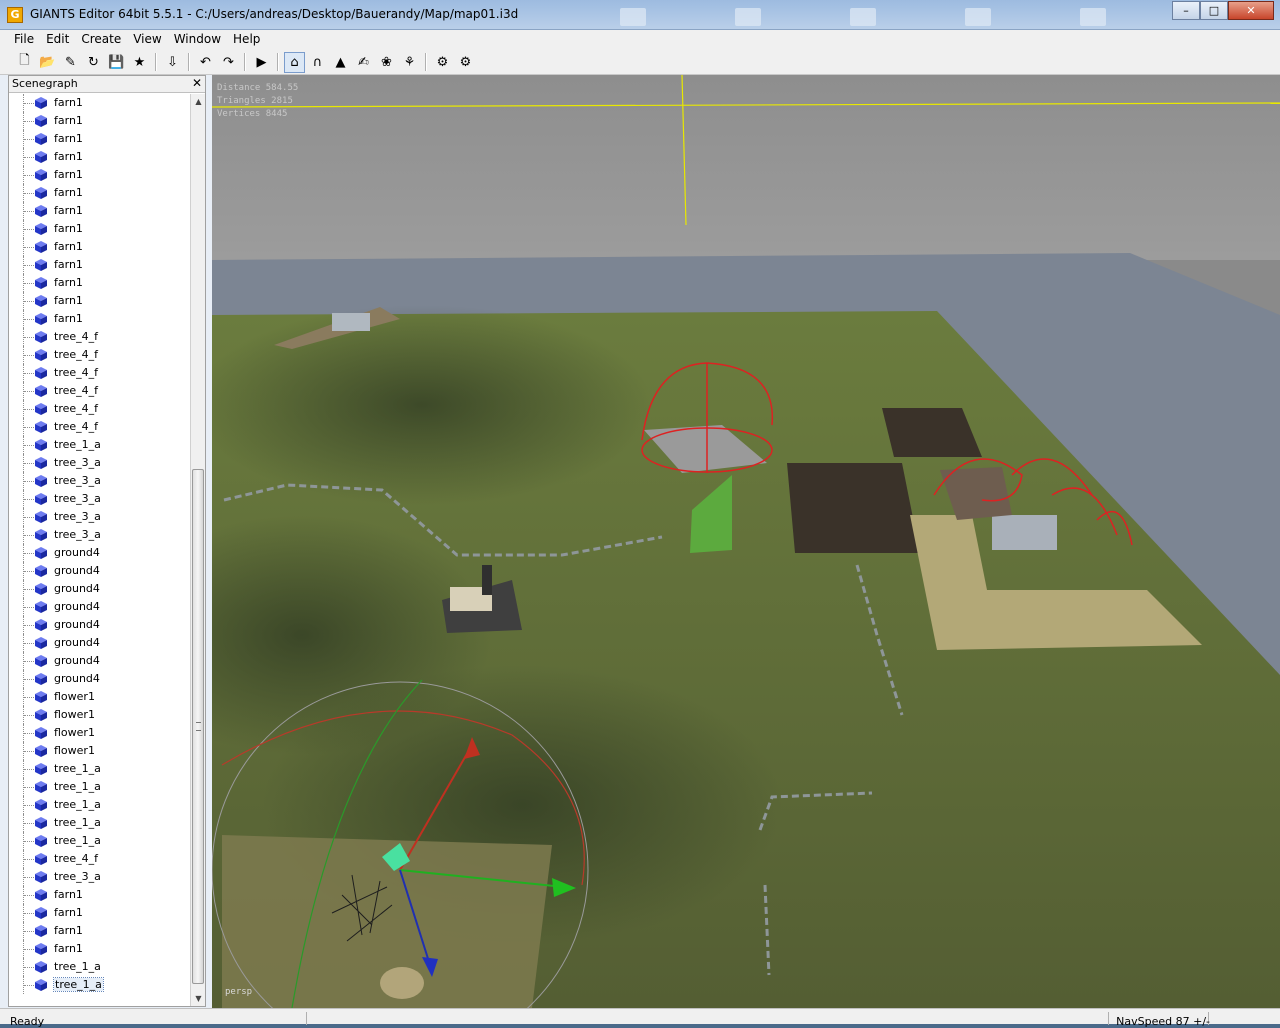  Describe the element at coordinates (172, 62) in the screenshot. I see `import-button: ⇩` at that location.